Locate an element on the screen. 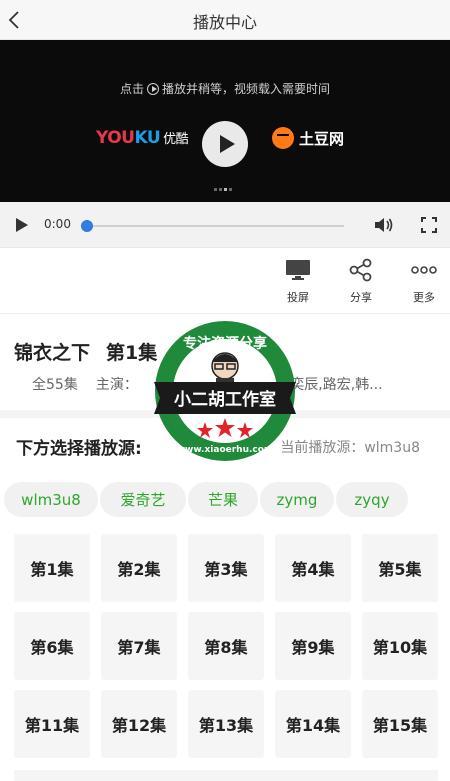 This screenshot has width=450, height=781. more-icon is located at coordinates (424, 270).